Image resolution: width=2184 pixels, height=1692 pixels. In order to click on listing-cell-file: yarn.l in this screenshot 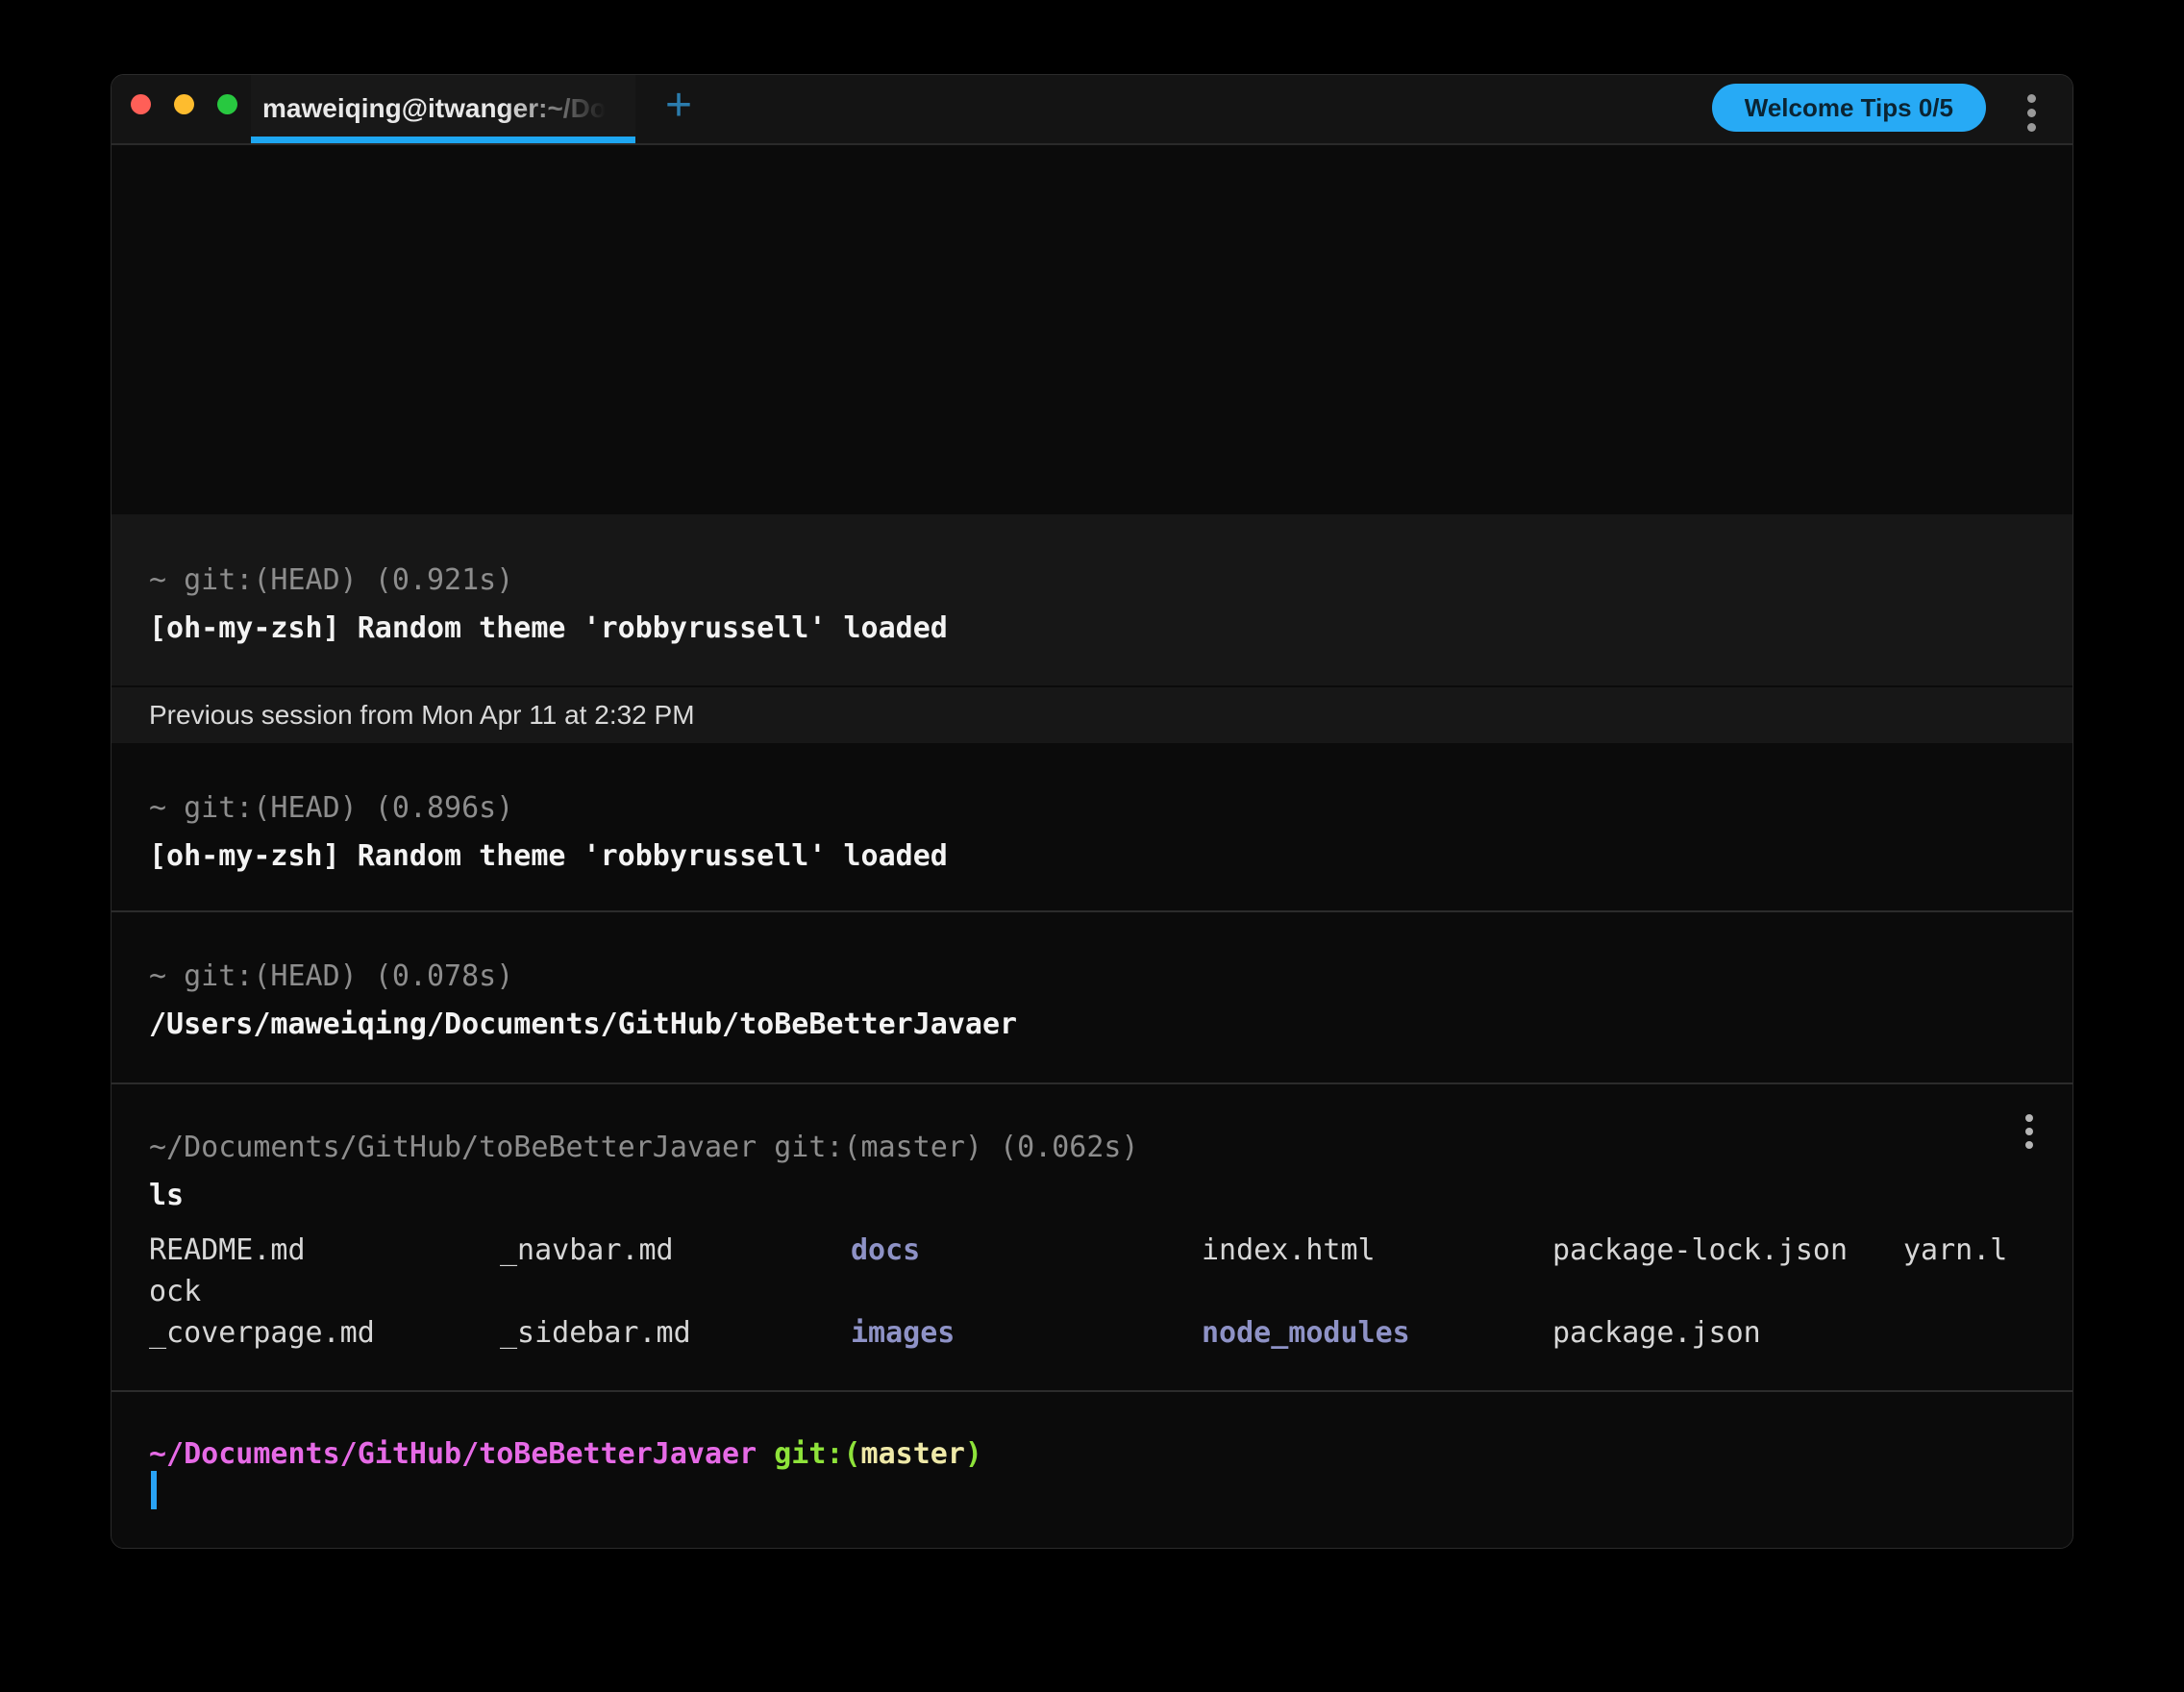, I will do `click(1956, 1250)`.